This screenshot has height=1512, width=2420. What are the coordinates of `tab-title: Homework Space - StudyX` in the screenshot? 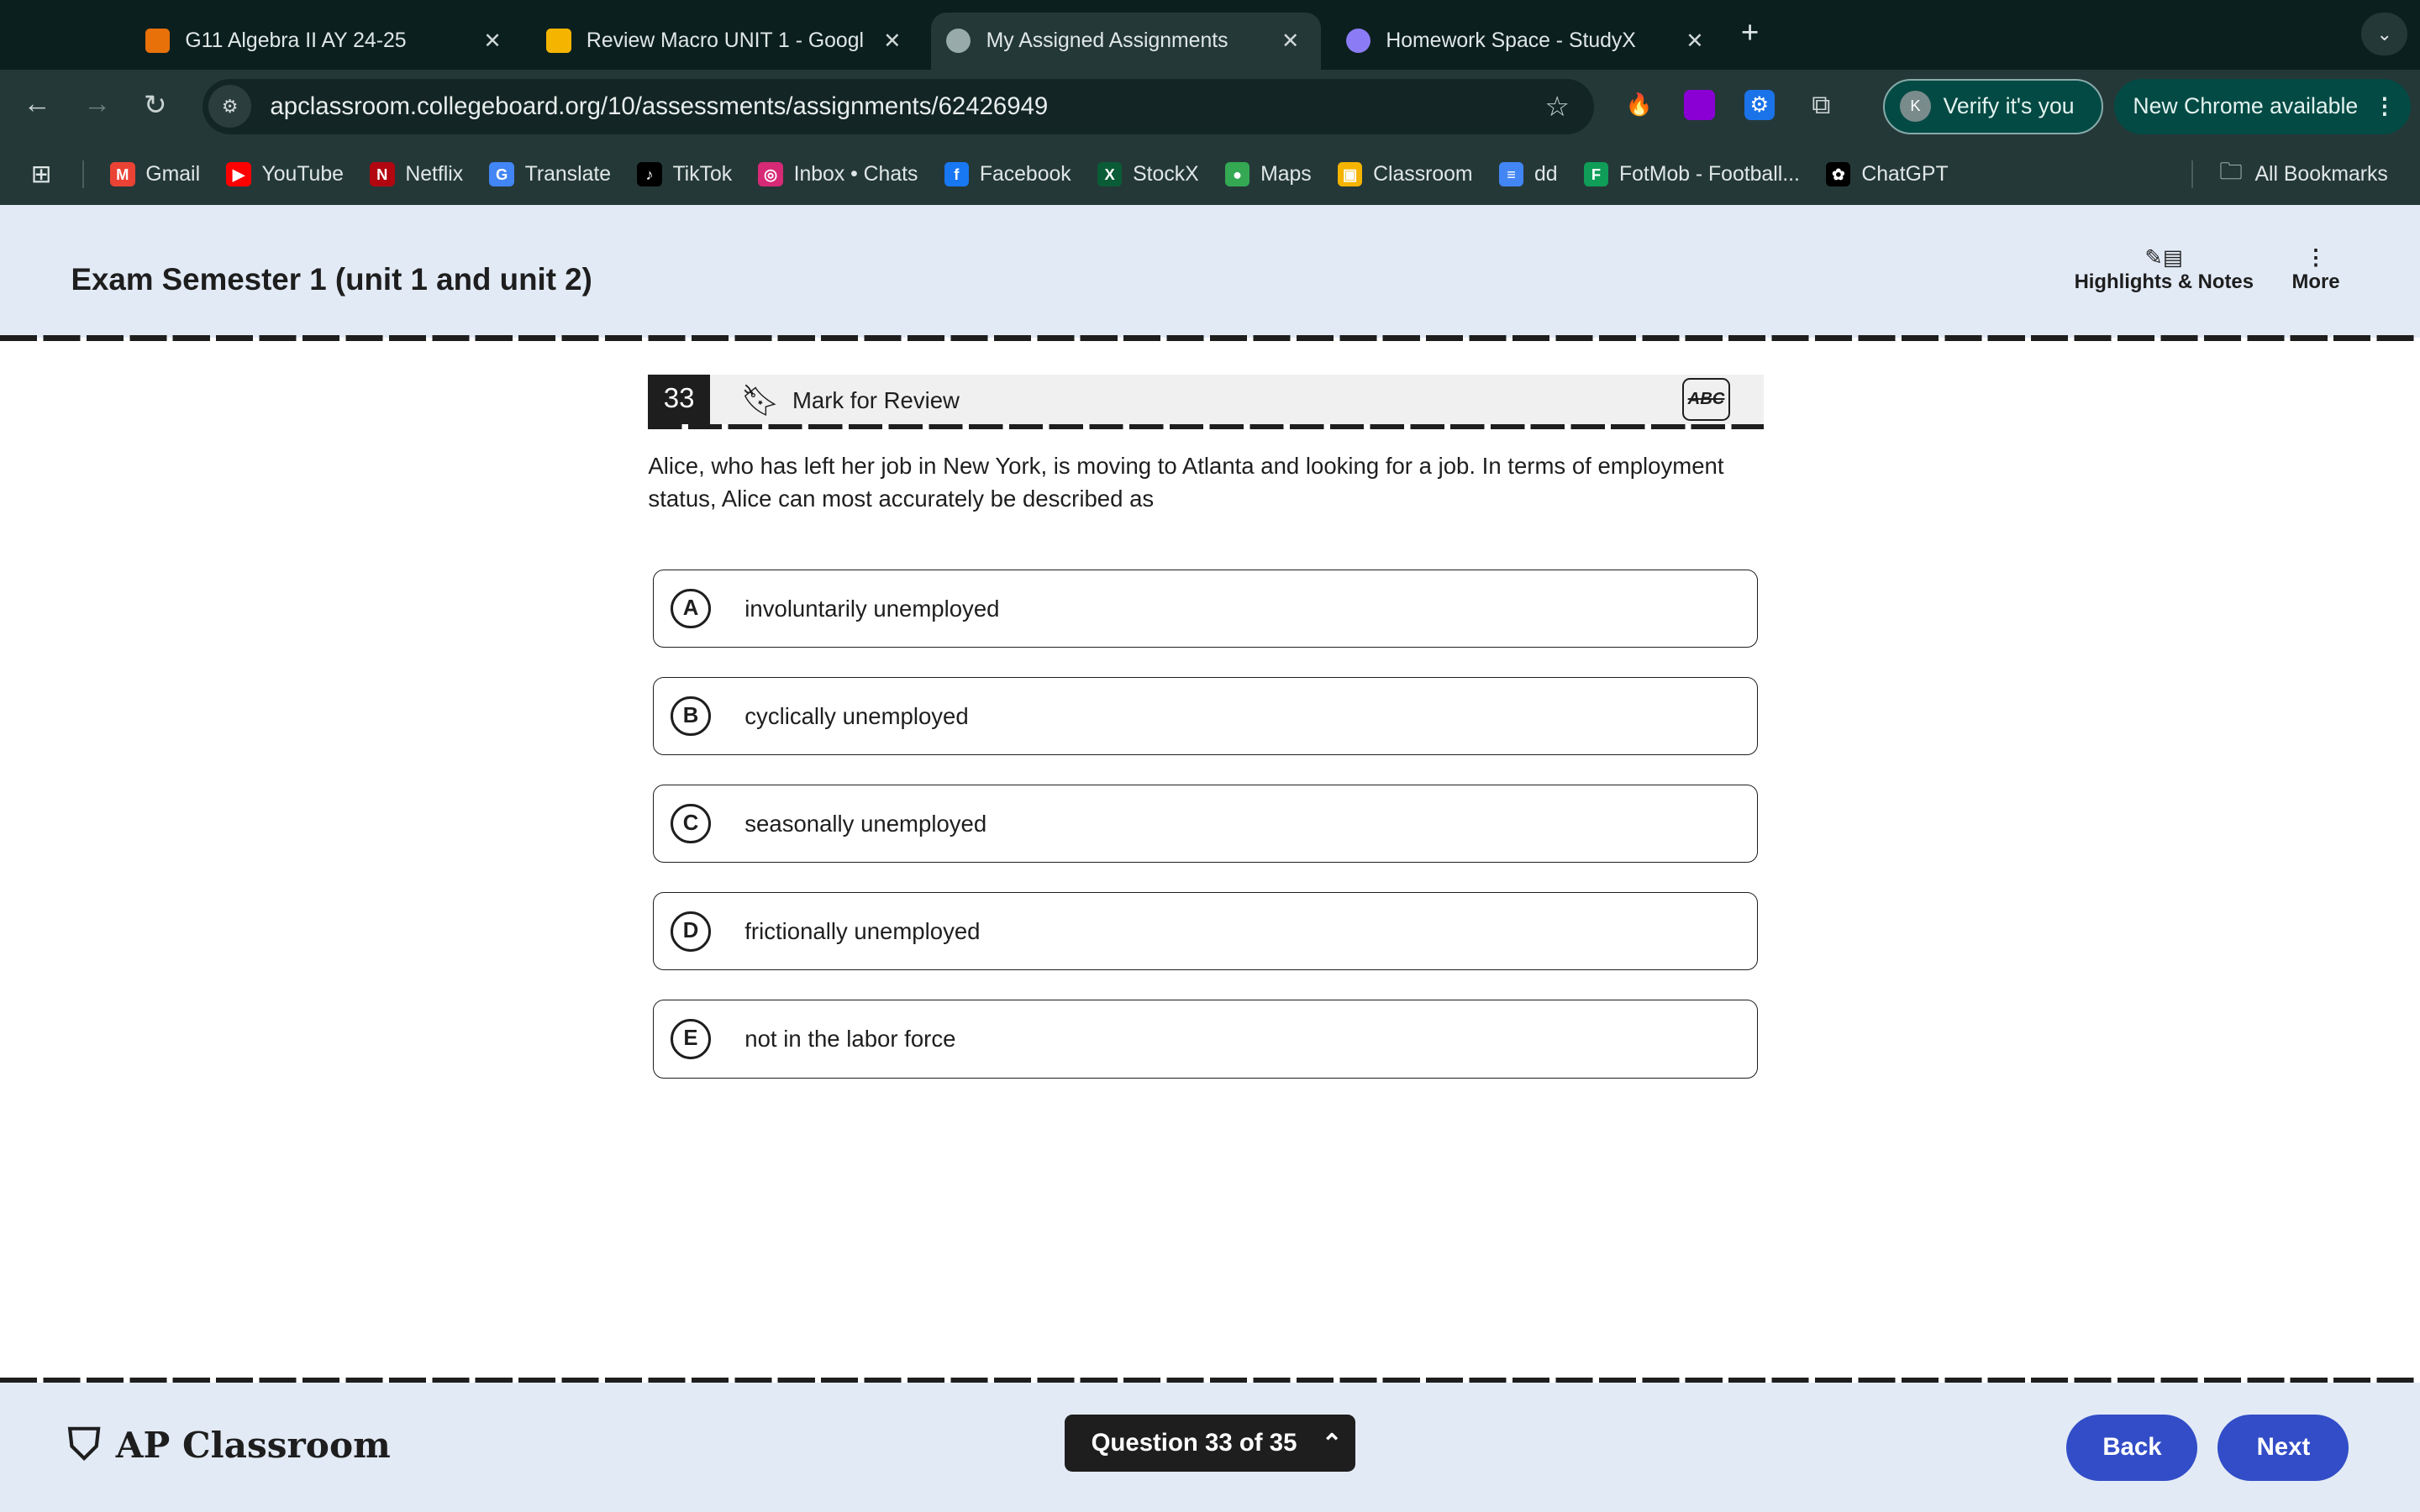 It's located at (1511, 40).